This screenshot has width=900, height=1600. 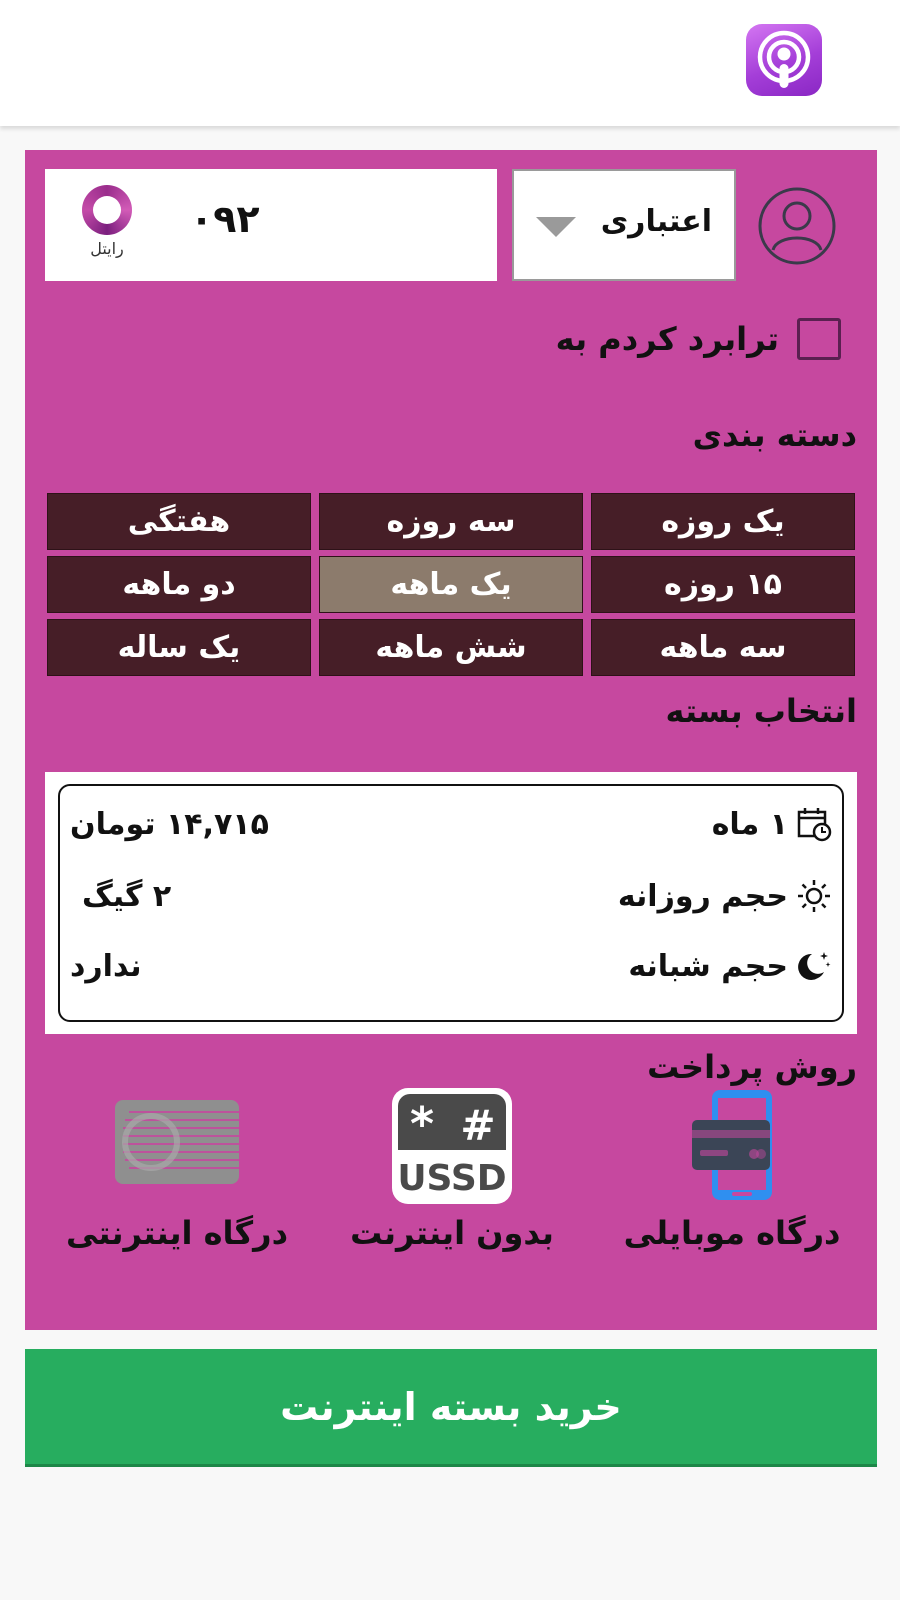 I want to click on payment-mobile-gateway: درگاه موبایلی, so click(x=732, y=1188).